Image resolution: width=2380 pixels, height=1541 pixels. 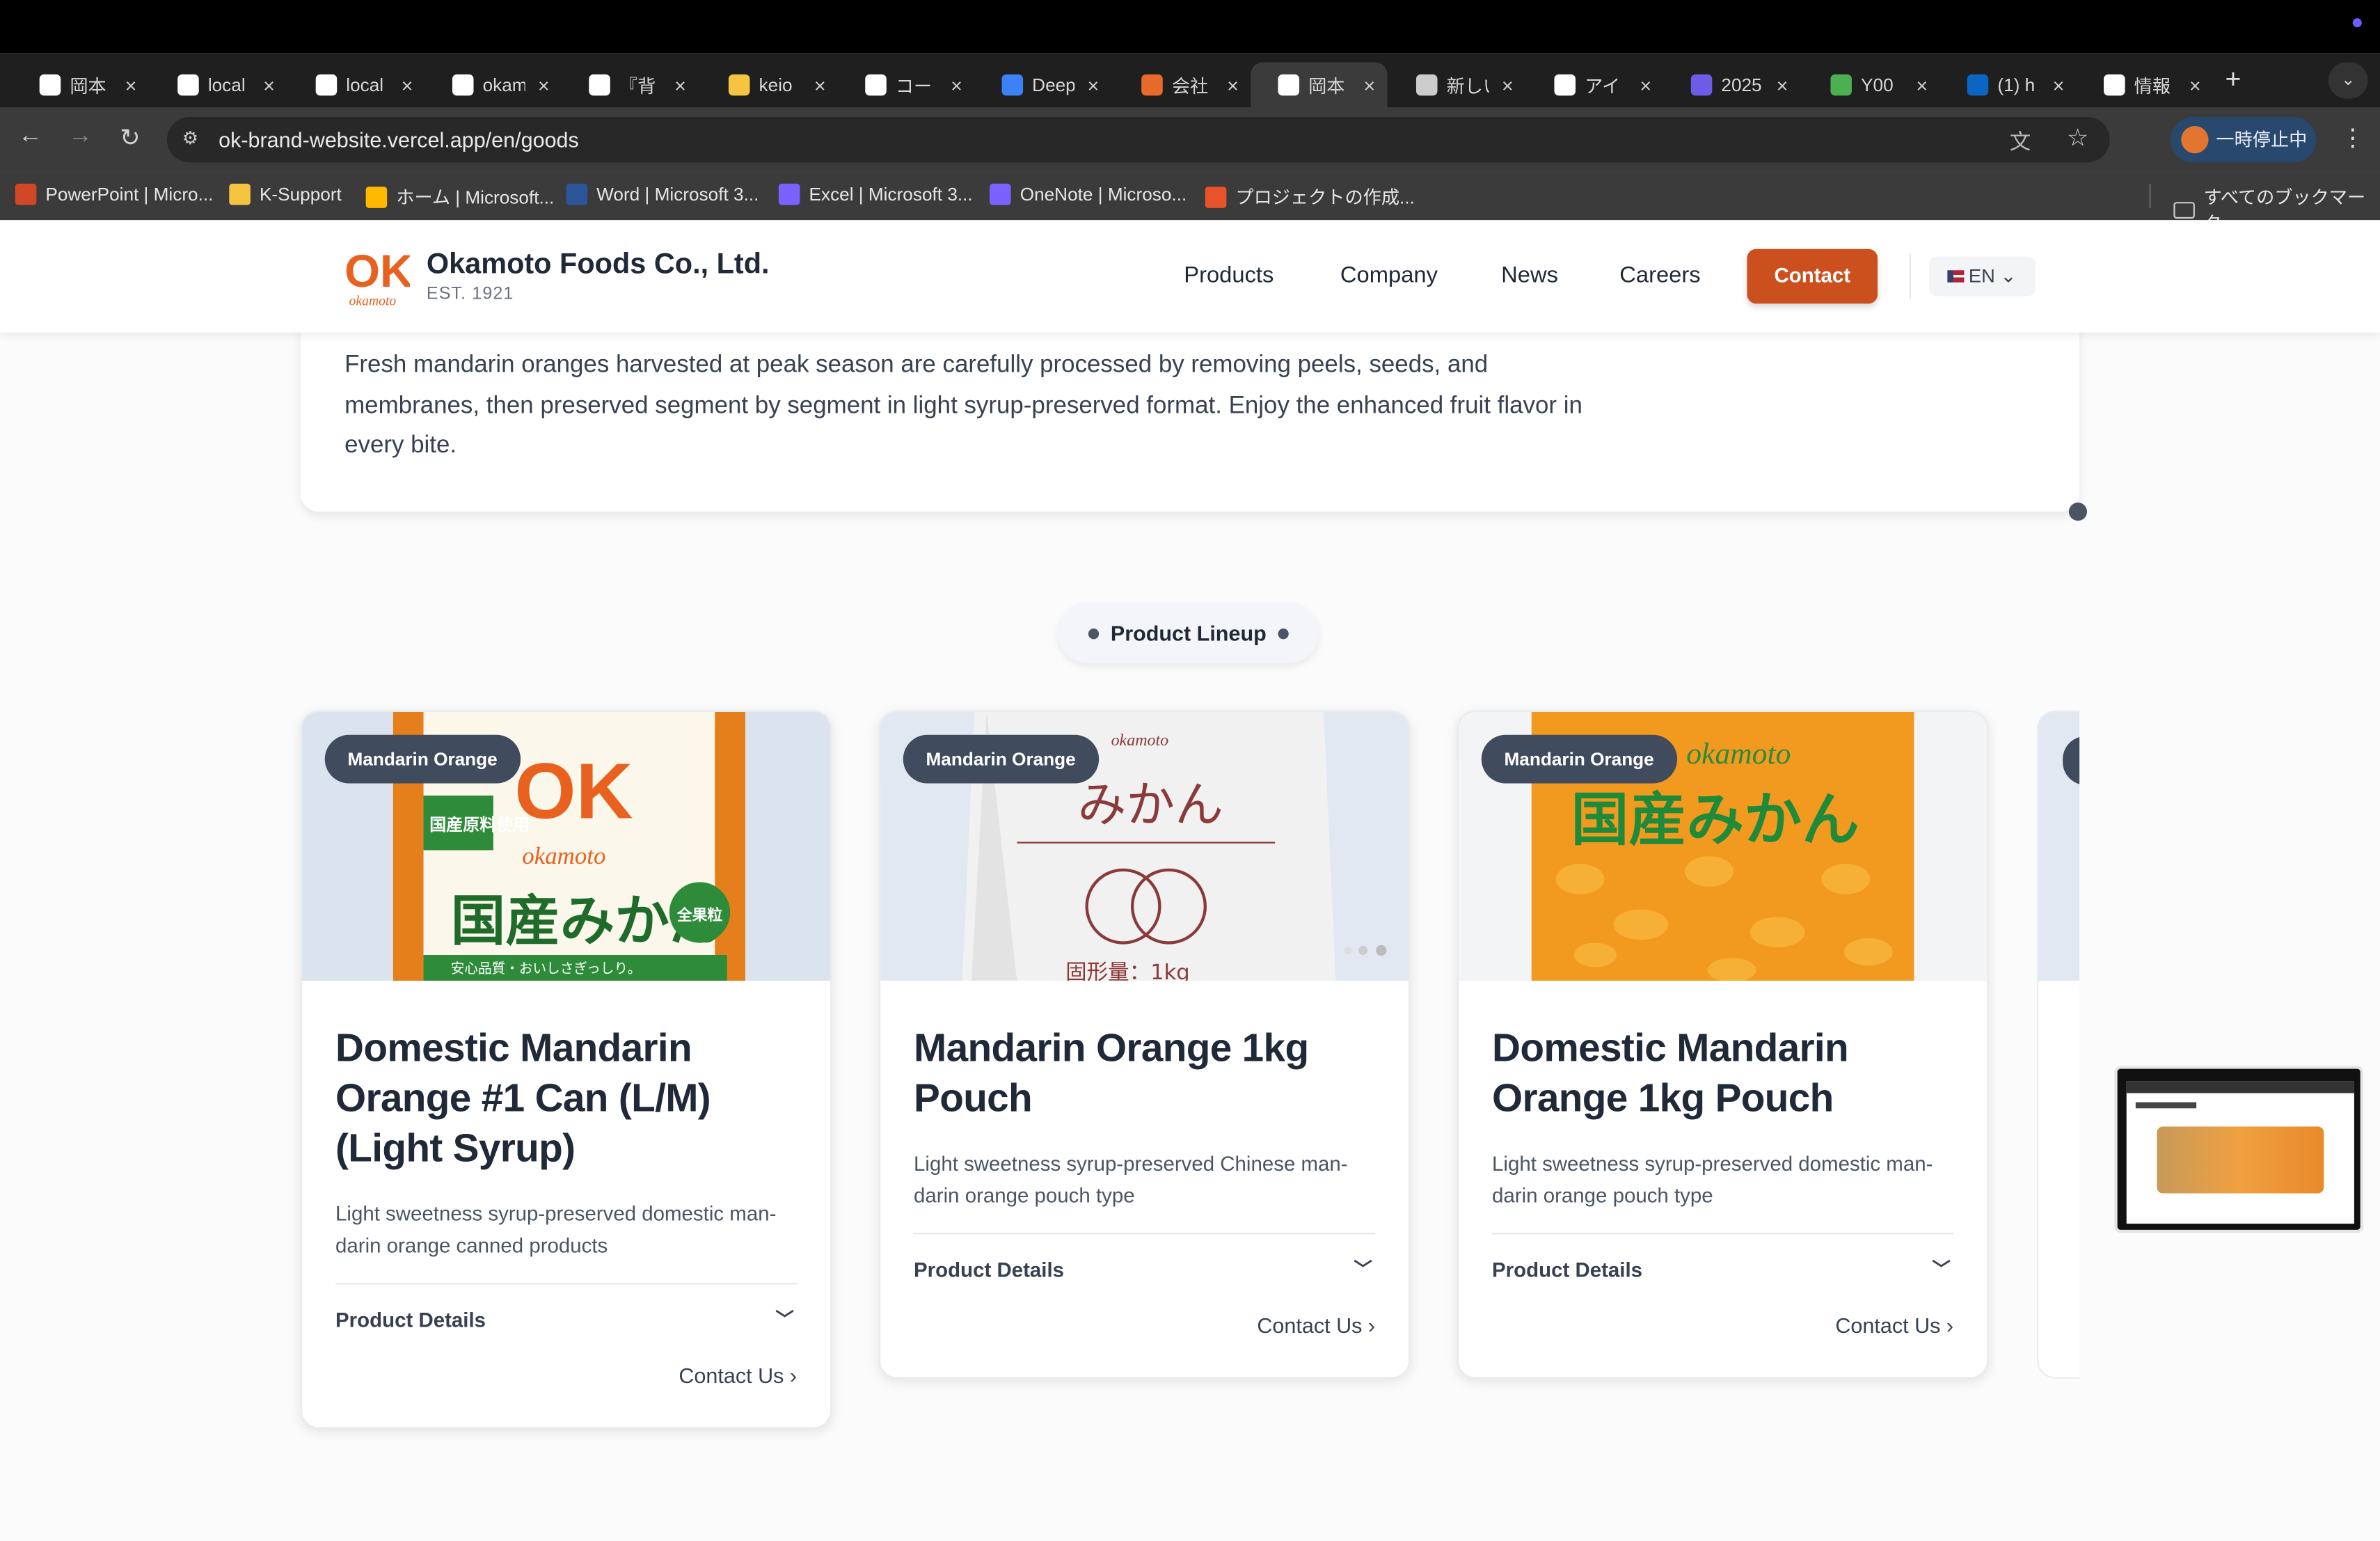 What do you see at coordinates (1053, 85) in the screenshot?
I see `tab-title: Deep` at bounding box center [1053, 85].